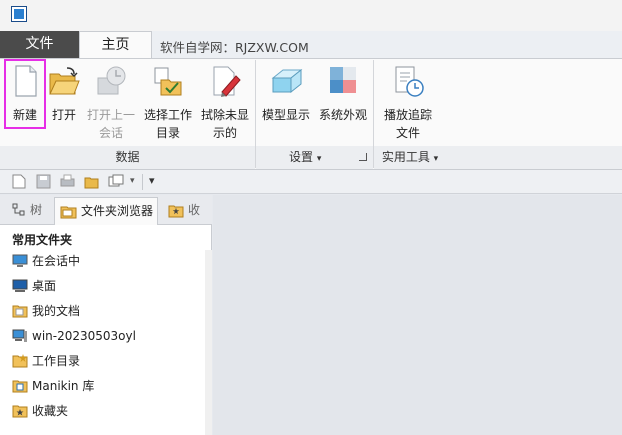 This screenshot has height=435, width=622. I want to click on title-bar, so click(311, 15).